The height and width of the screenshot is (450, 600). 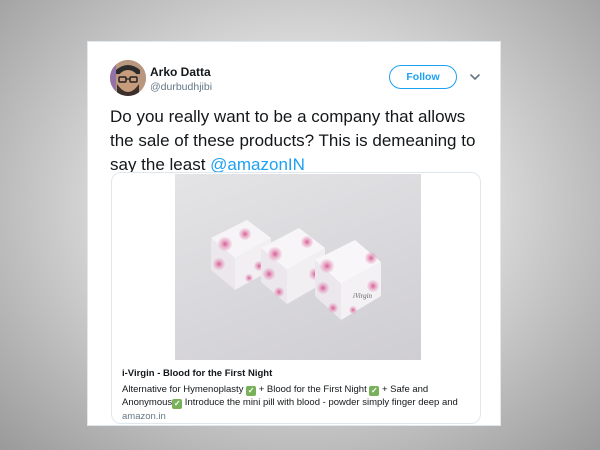 I want to click on chevron-down-icon, so click(x=475, y=77).